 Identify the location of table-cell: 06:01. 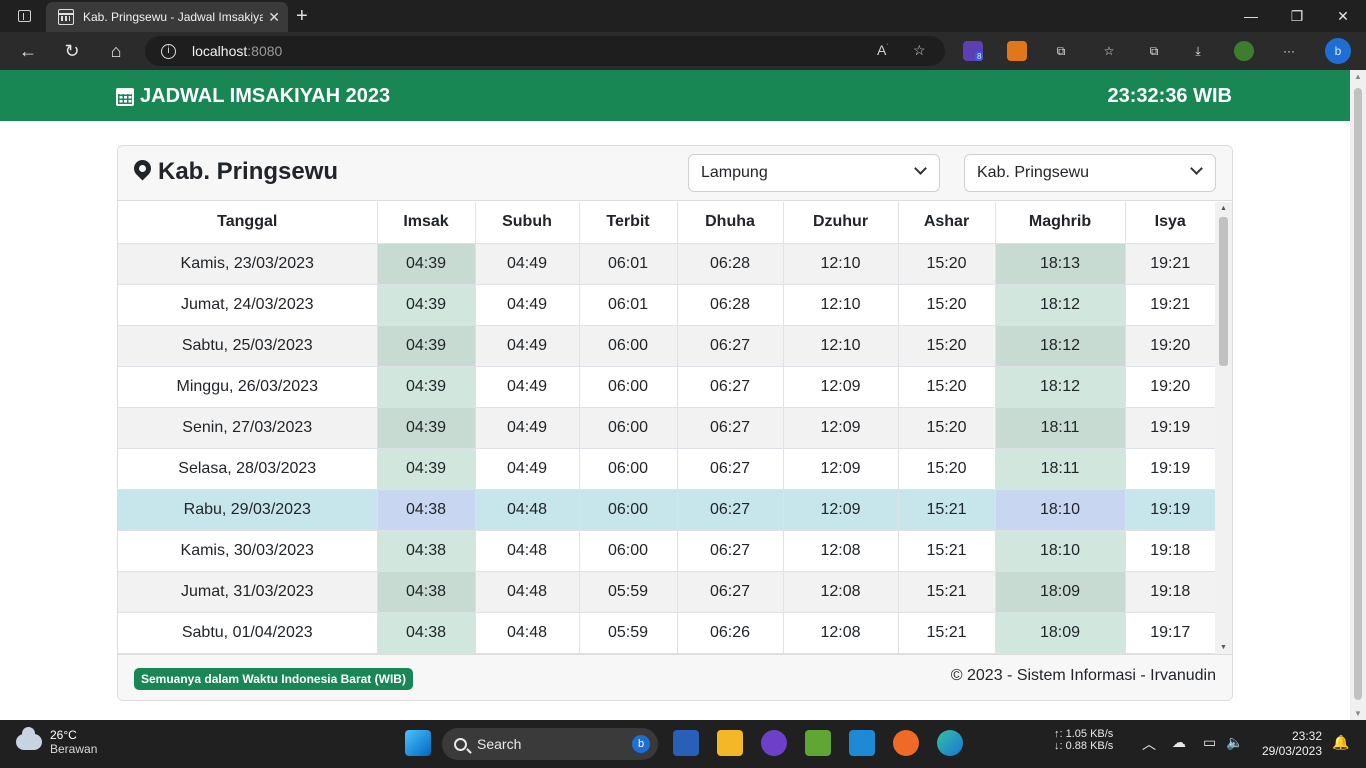
(628, 305).